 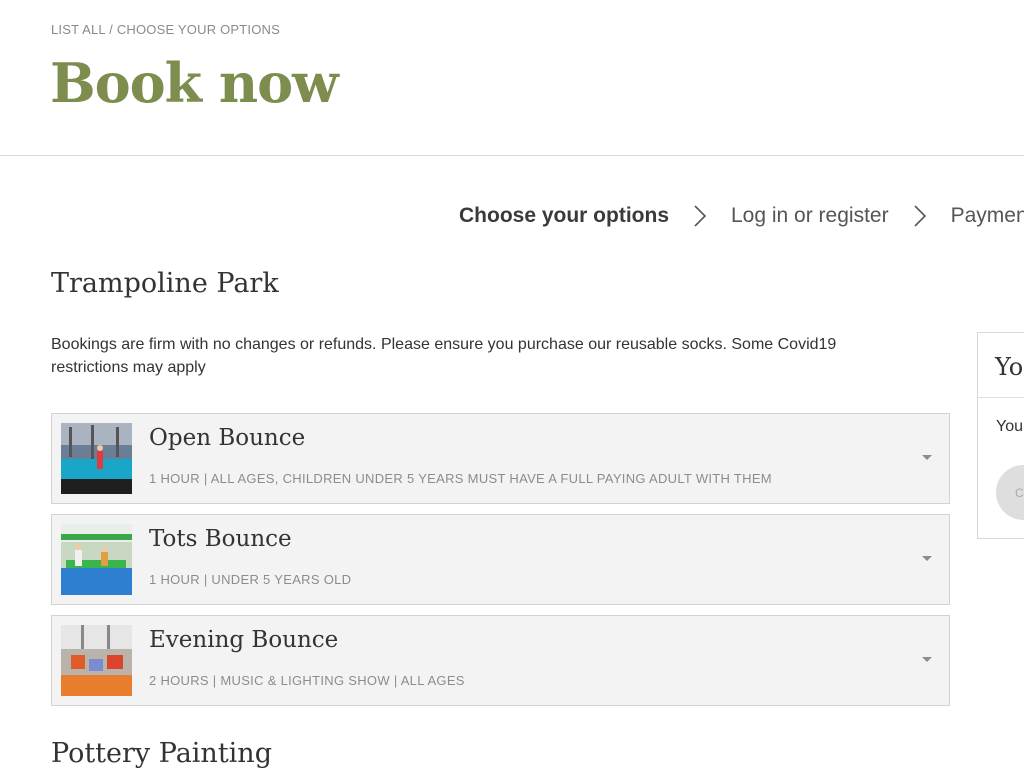 What do you see at coordinates (1009, 367) in the screenshot?
I see `summary-title: Yo` at bounding box center [1009, 367].